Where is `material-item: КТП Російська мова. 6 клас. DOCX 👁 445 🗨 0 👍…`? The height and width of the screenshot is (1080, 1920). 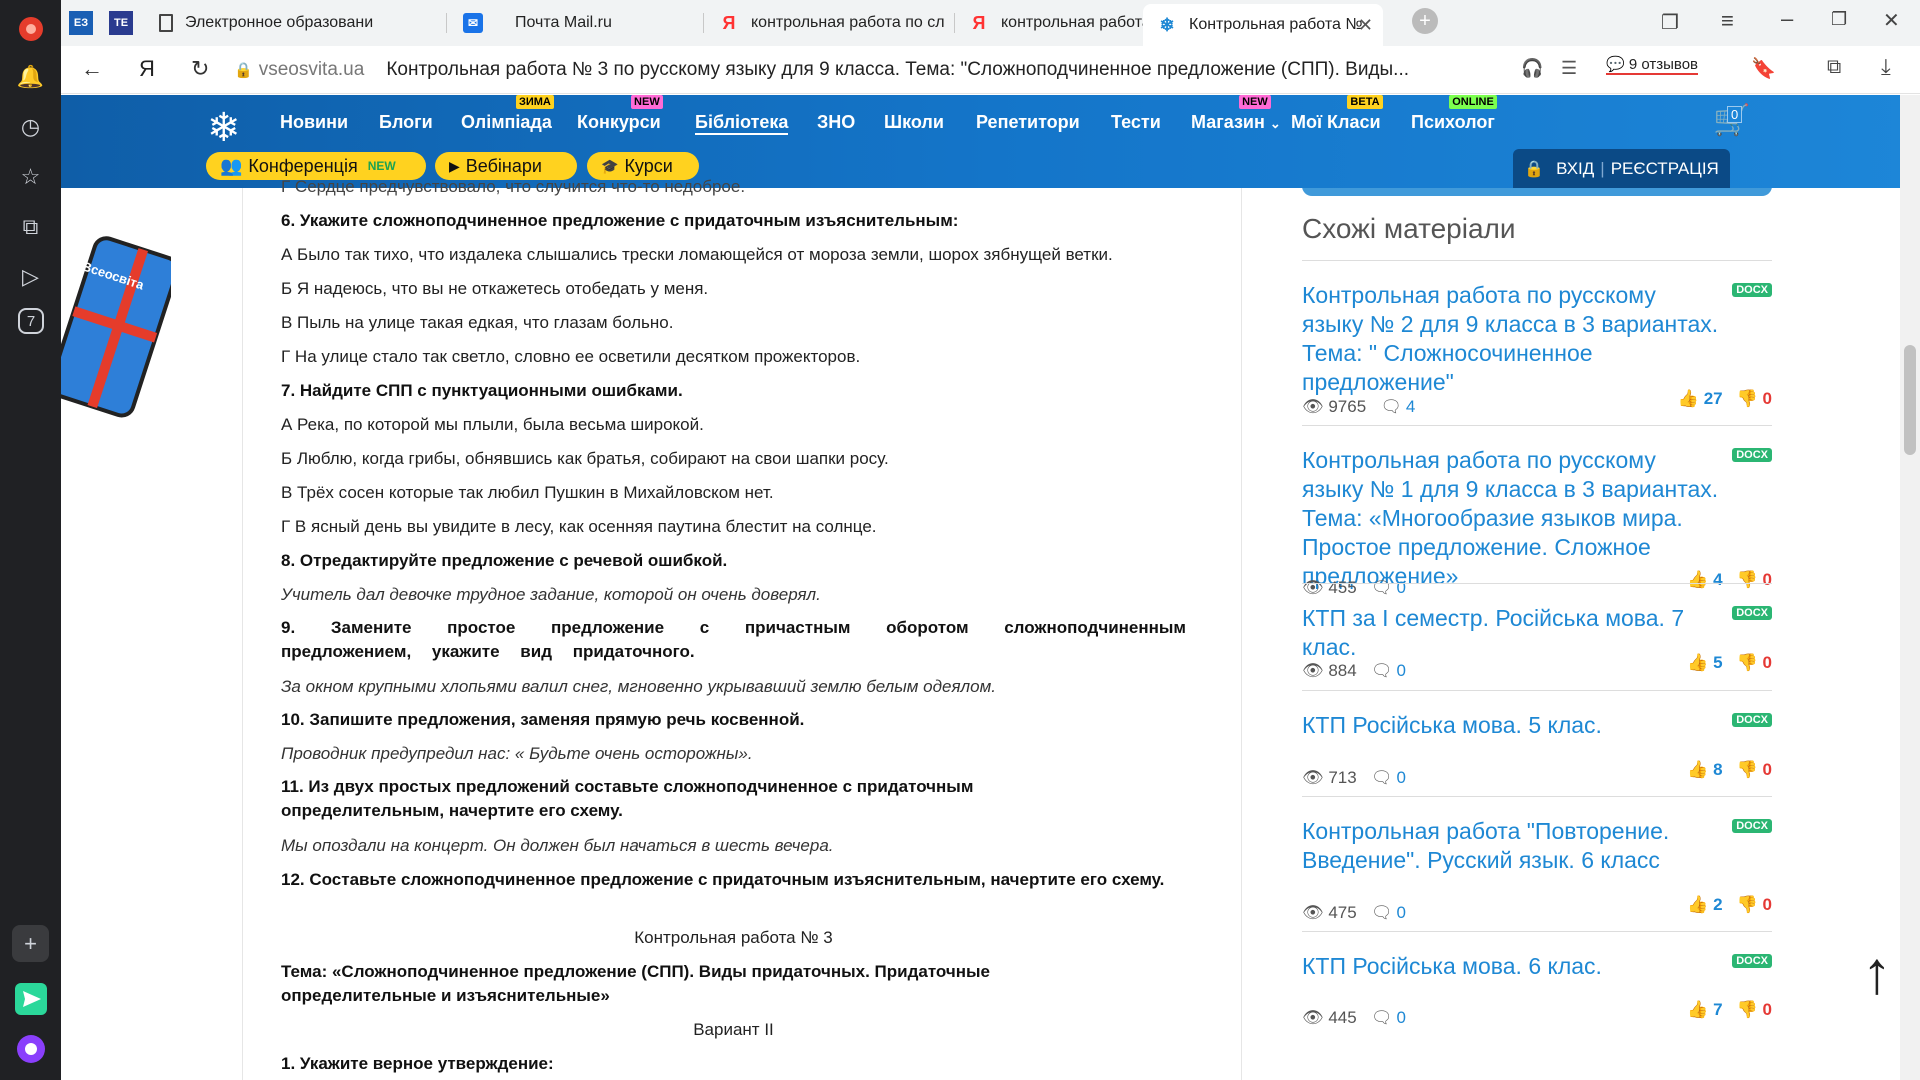
material-item: КТП Російська мова. 6 клас. DOCX 👁 445 🗨 0 👍… is located at coordinates (1537, 981).